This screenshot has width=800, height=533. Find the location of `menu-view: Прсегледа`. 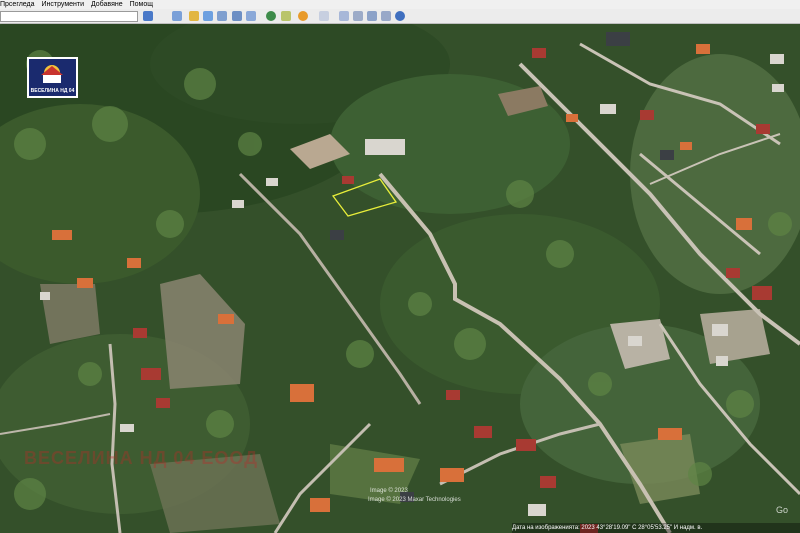

menu-view: Прсегледа is located at coordinates (20, 4).